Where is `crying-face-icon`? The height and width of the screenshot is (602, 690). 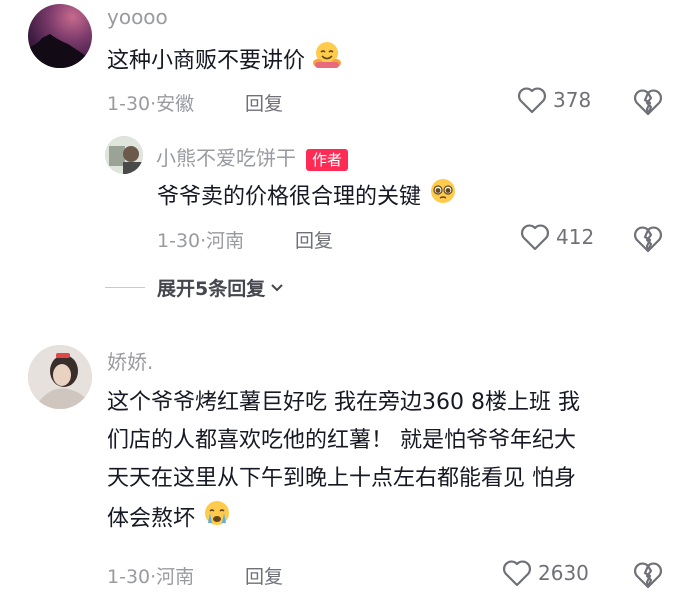
crying-face-icon is located at coordinates (217, 519).